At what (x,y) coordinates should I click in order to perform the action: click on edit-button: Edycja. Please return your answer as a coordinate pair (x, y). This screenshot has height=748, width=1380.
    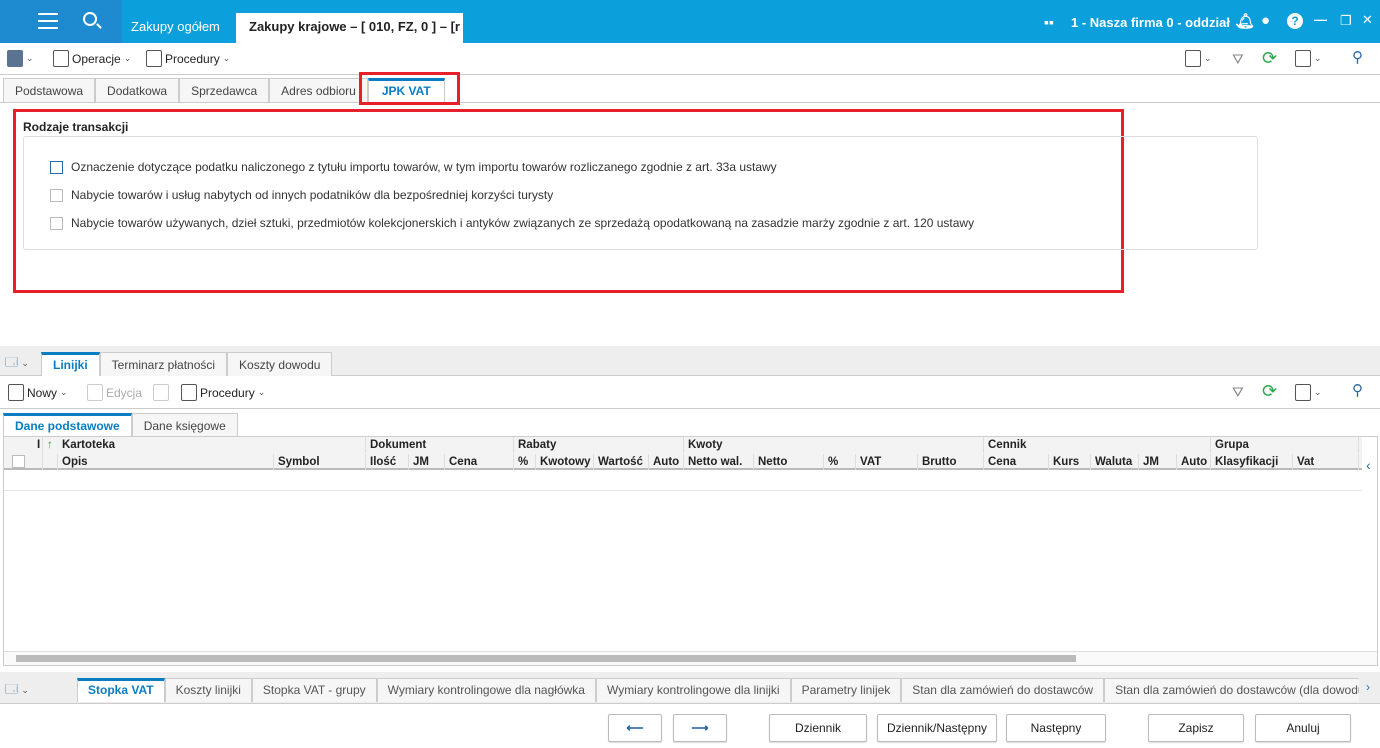
    Looking at the image, I should click on (114, 392).